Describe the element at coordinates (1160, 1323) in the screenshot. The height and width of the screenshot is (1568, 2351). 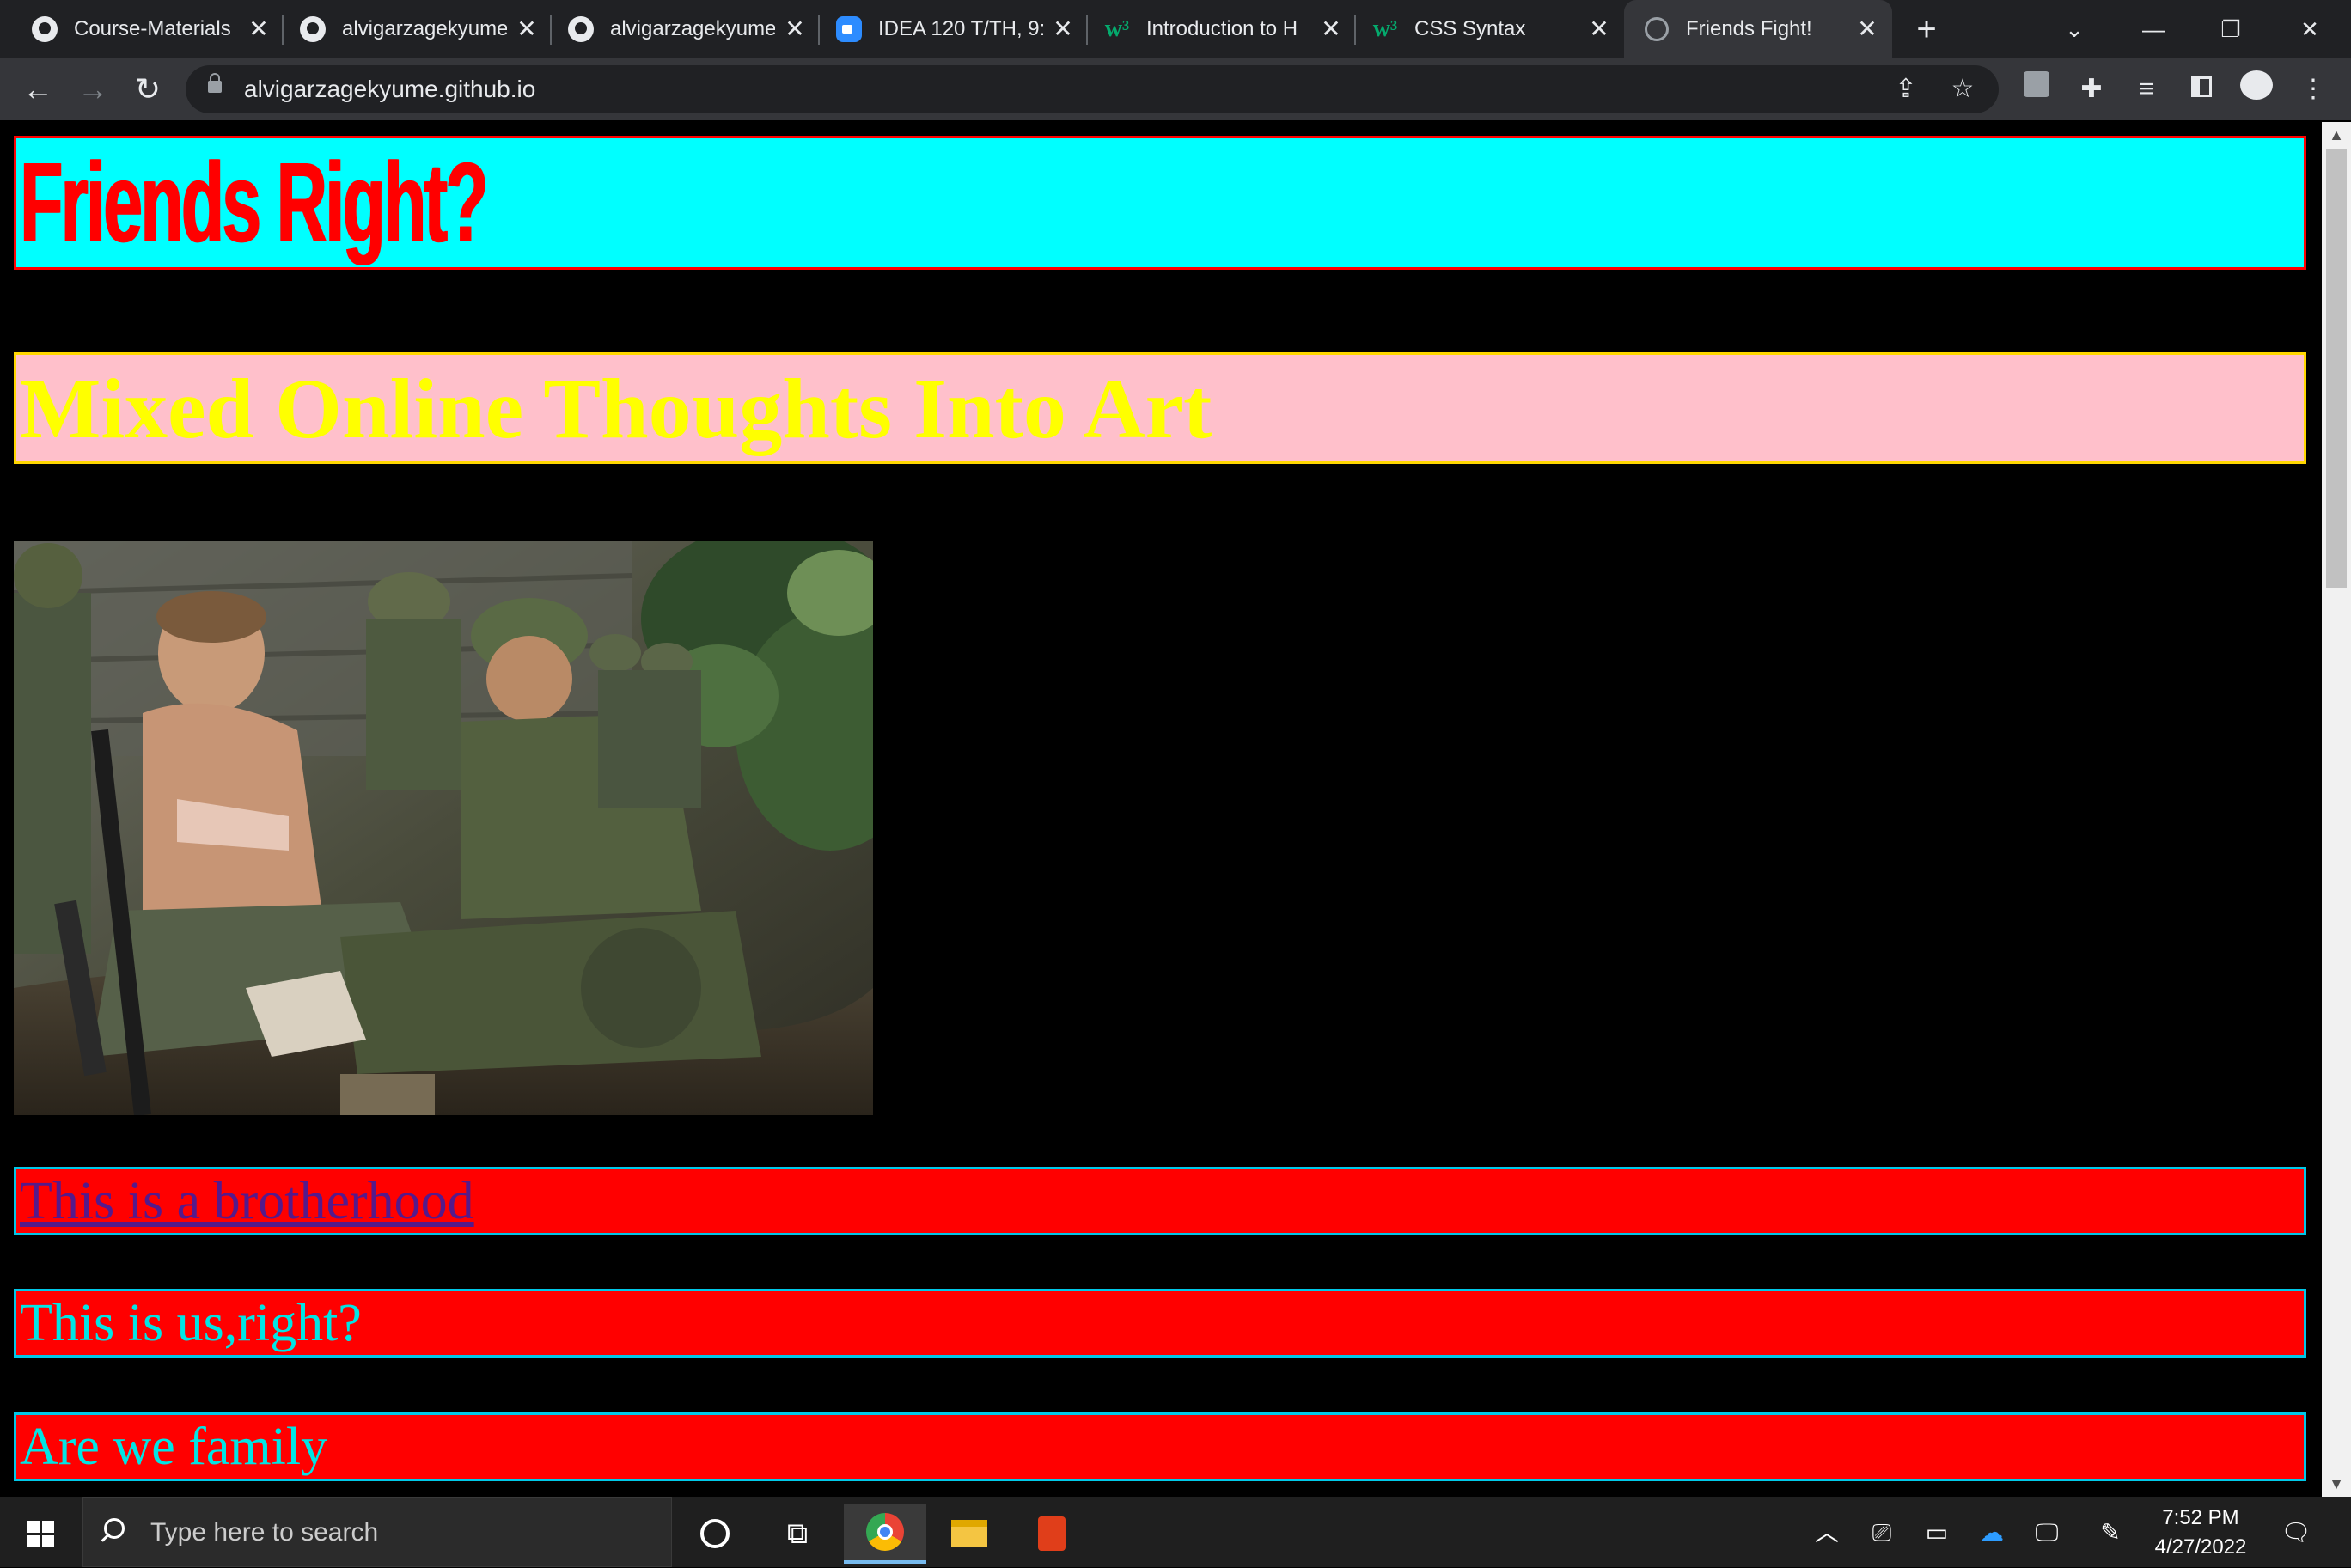
I see `paragraph-box-this-is-us: This is us,right?` at that location.